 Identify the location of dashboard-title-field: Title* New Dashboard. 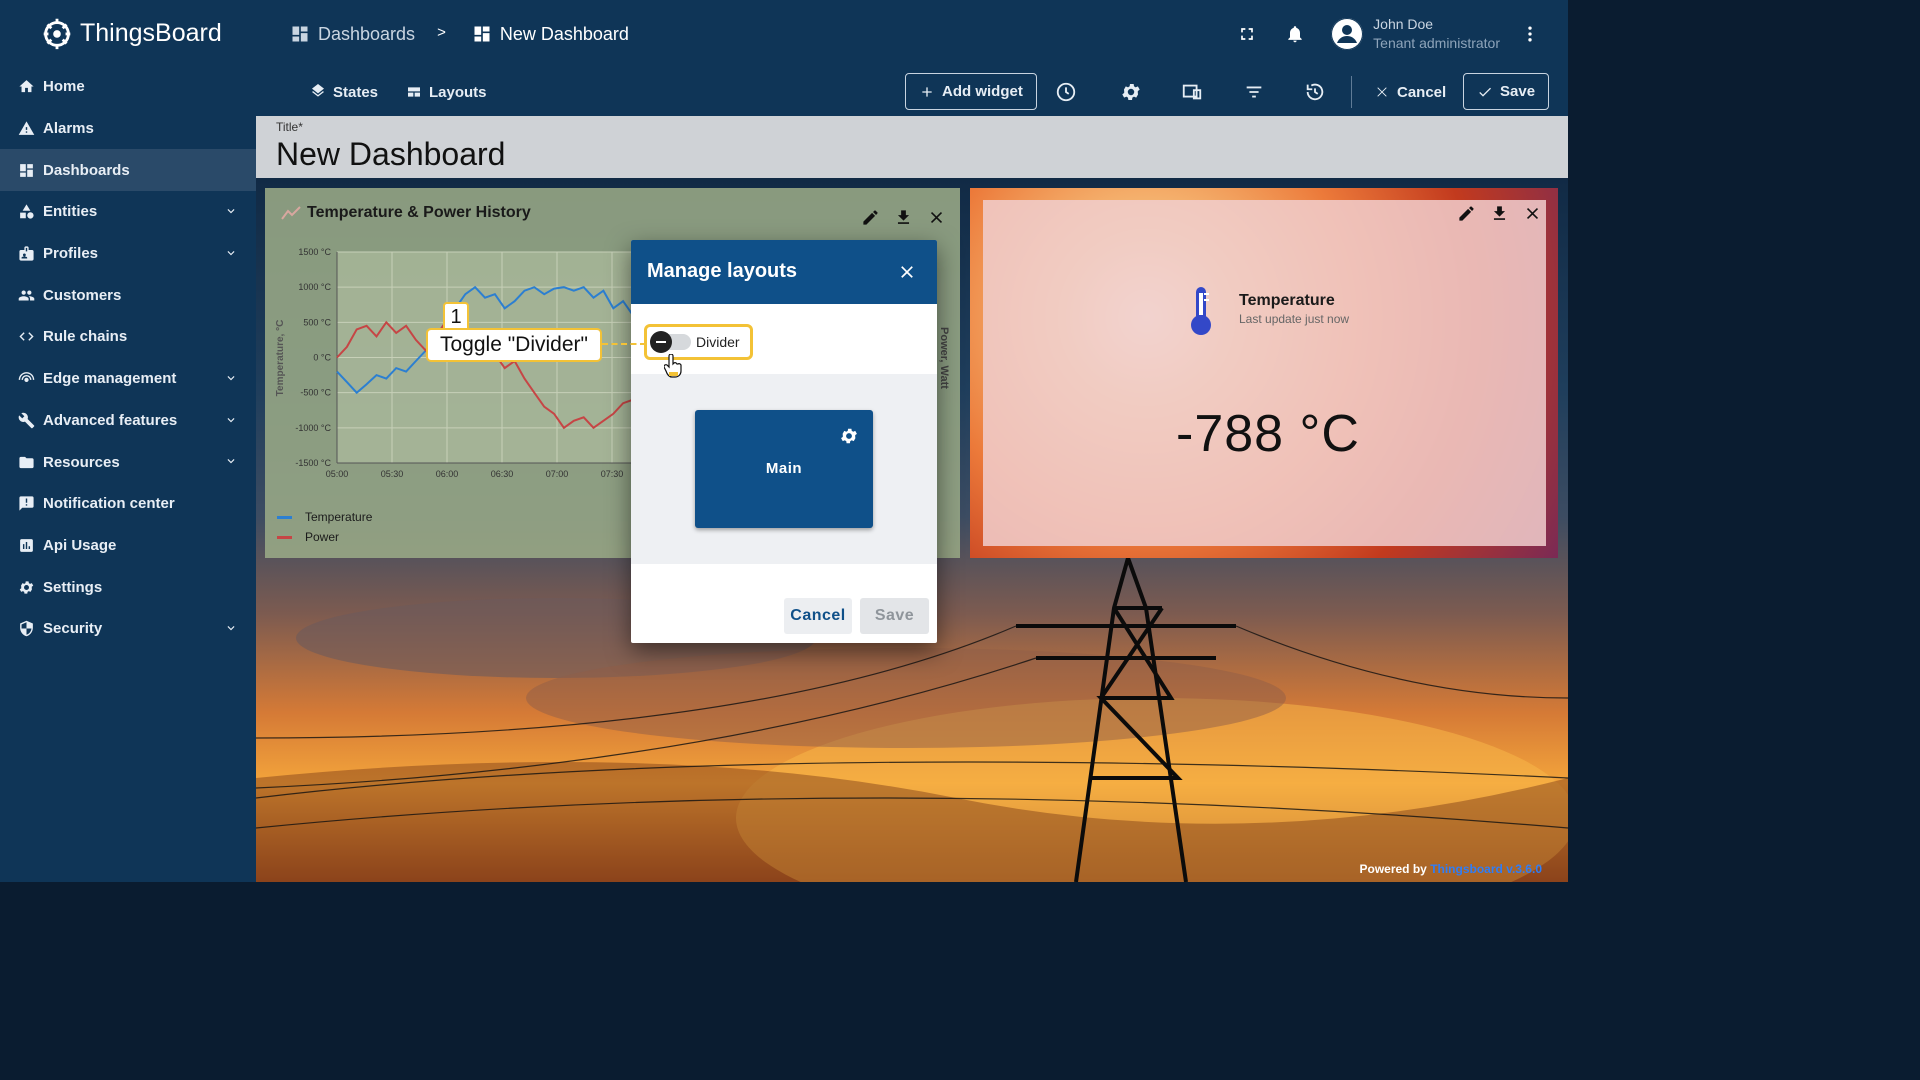
(912, 147).